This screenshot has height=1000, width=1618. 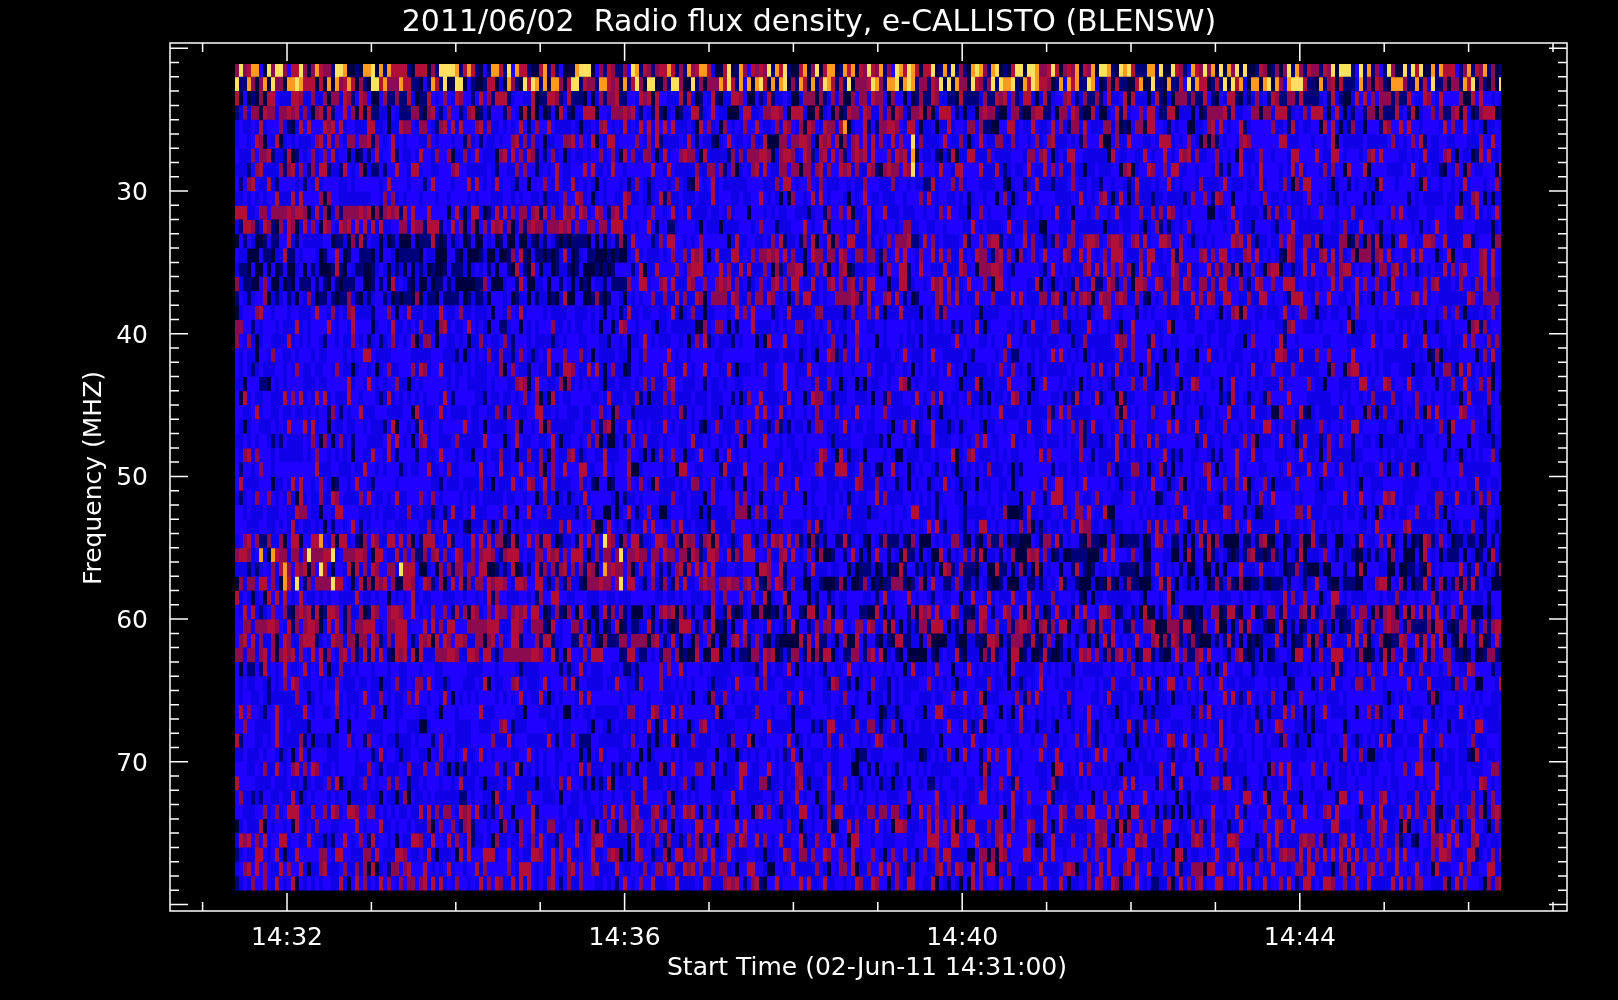 I want to click on axis-tick-label: 70, so click(x=132, y=762).